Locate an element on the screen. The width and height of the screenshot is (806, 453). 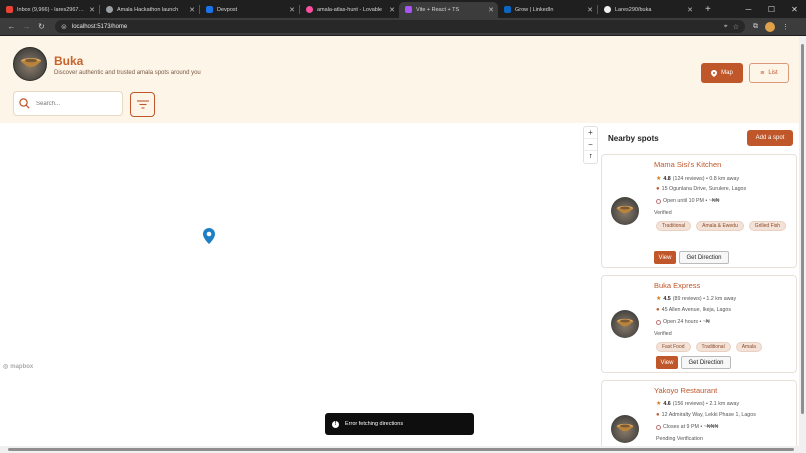
horizontal-scroll-thumb is located at coordinates (401, 449).